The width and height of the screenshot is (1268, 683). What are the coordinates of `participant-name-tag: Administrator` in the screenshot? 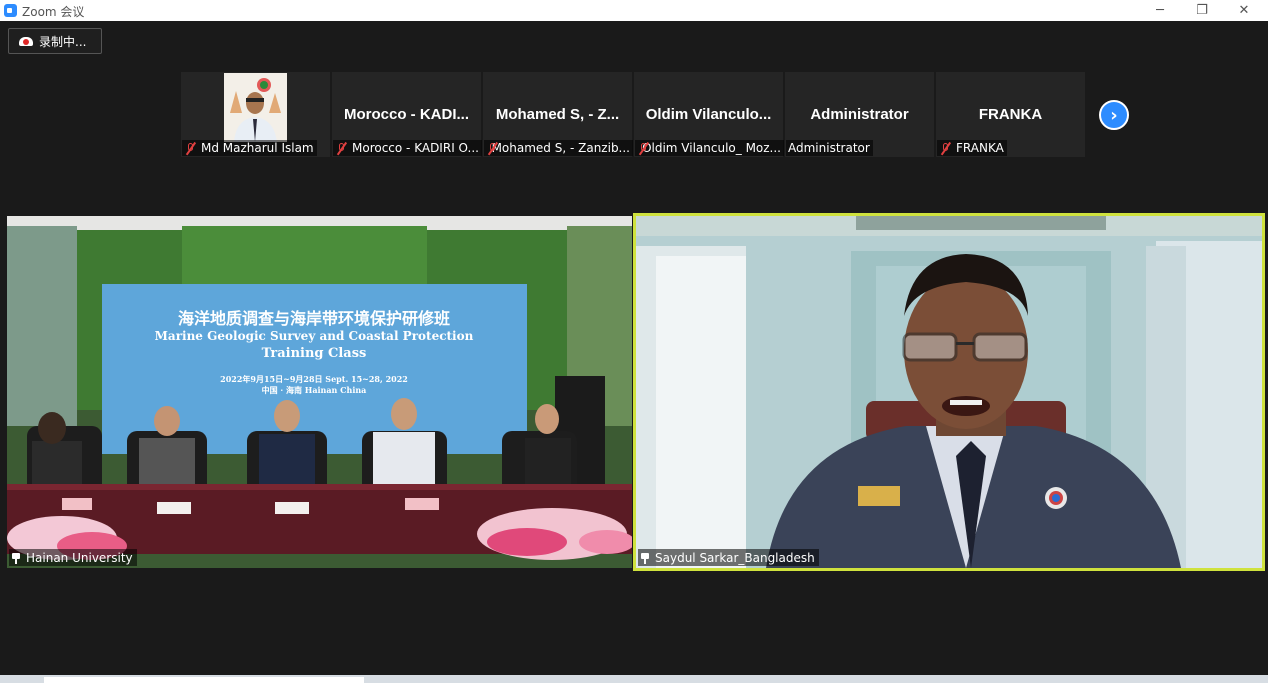 It's located at (829, 148).